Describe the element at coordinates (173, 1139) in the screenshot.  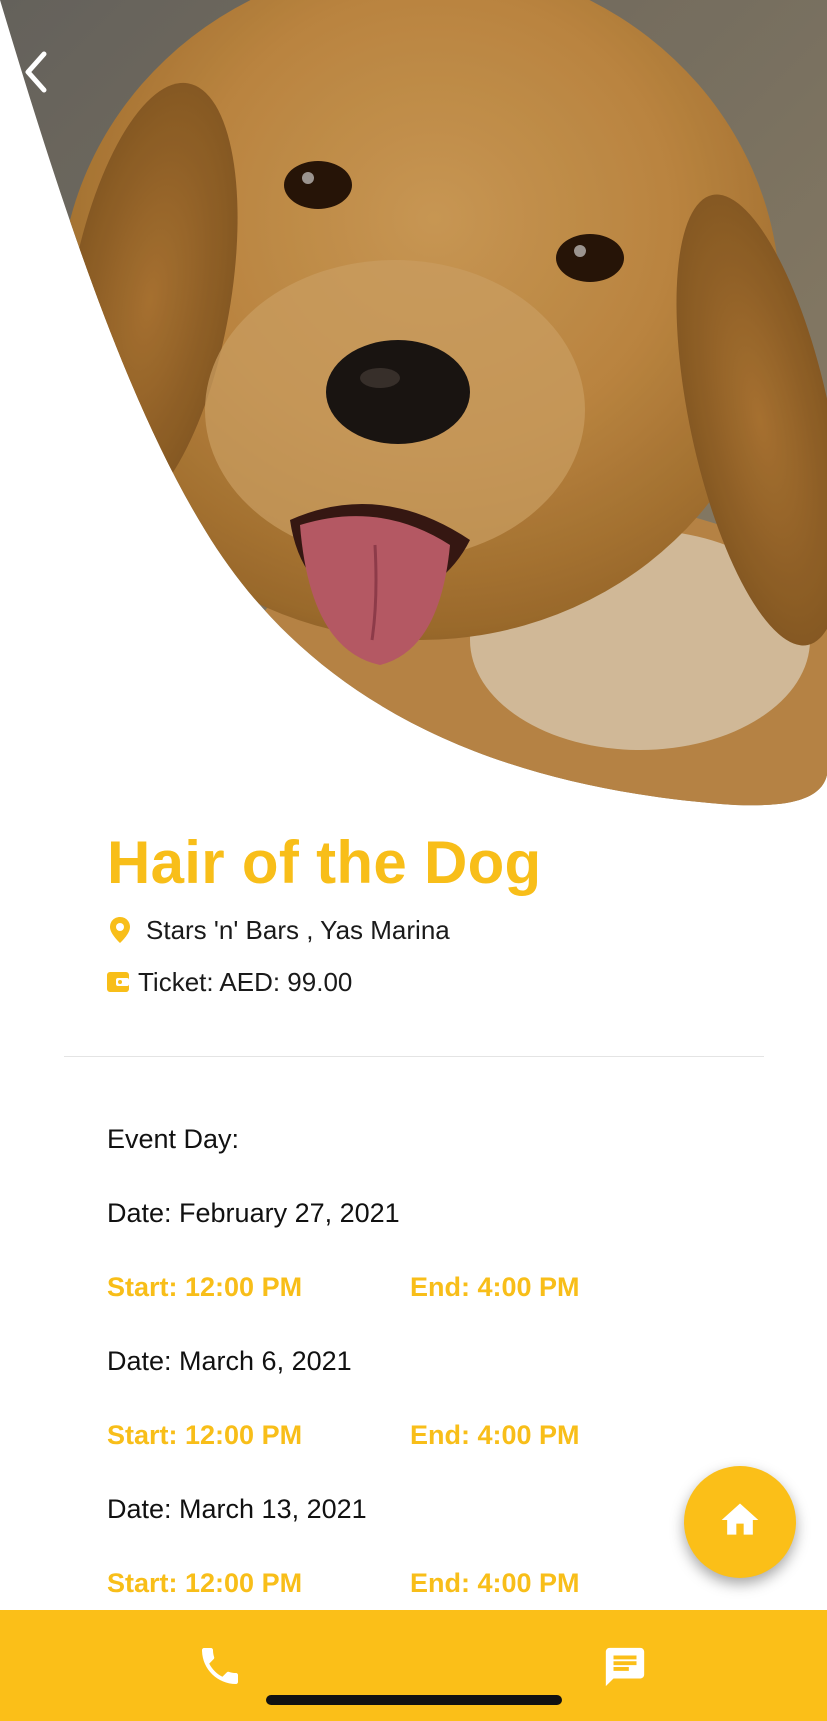
I see `event-day-heading: Event Day:` at that location.